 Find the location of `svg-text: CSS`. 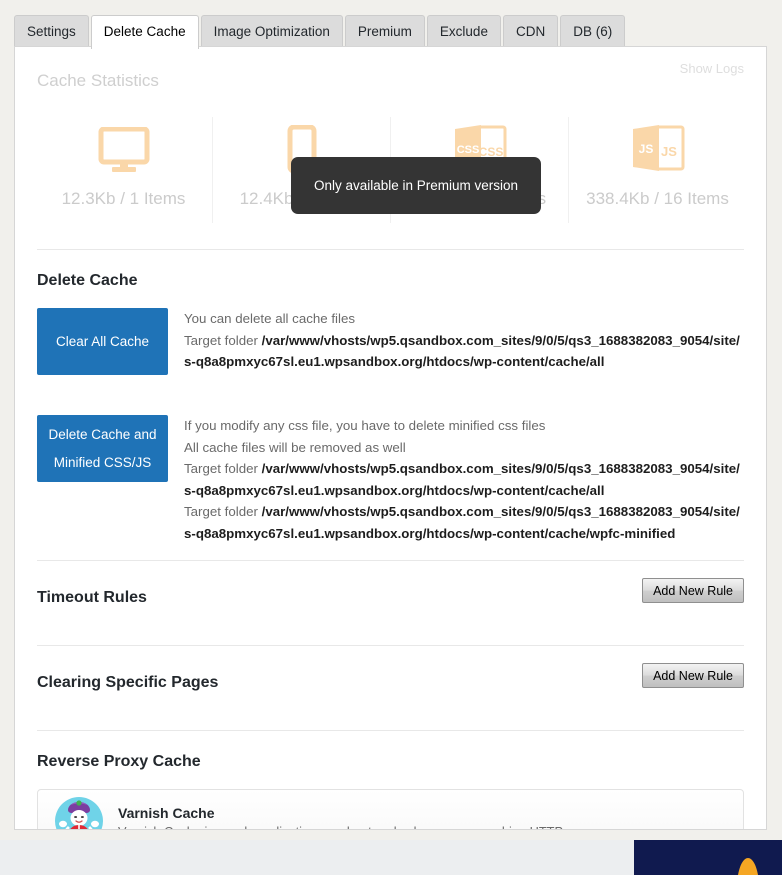

svg-text: CSS is located at coordinates (467, 150).